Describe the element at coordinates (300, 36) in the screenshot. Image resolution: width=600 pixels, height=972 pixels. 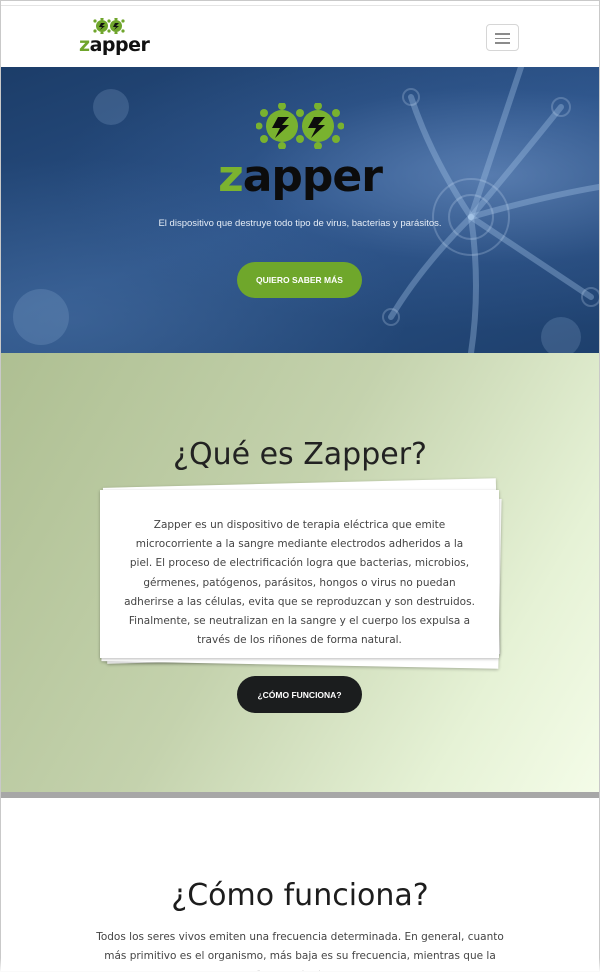
I see `navbar: zapper` at that location.